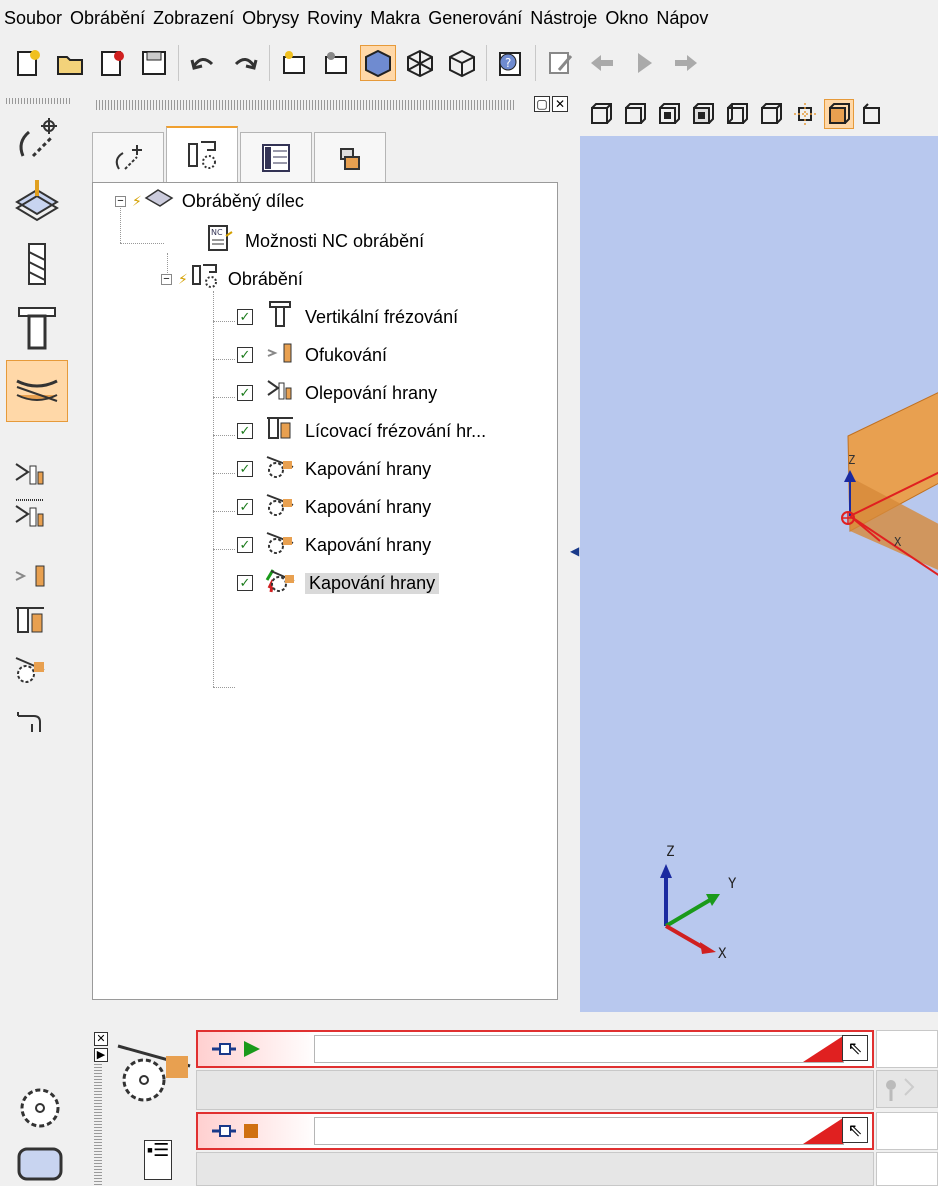 The height and width of the screenshot is (1186, 938). Describe the element at coordinates (563, 18) in the screenshot. I see `menu-nastroje: Nástroje` at that location.